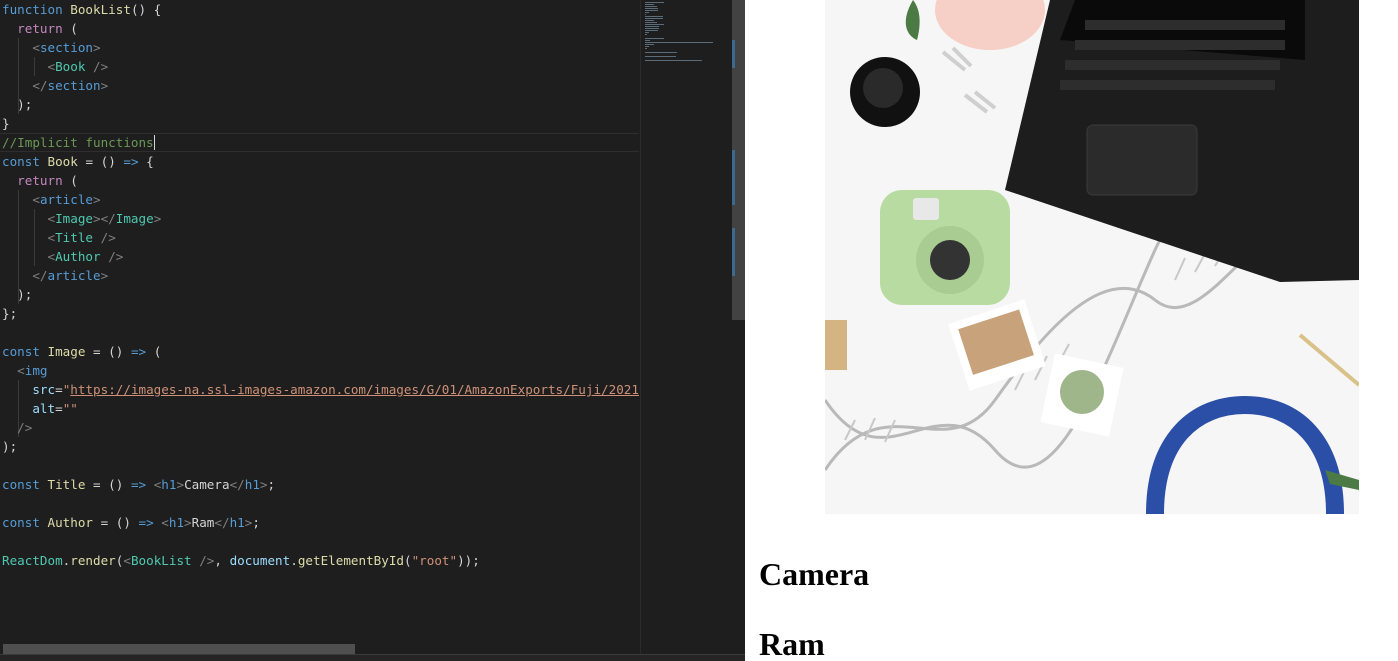  What do you see at coordinates (372, 657) in the screenshot?
I see `editor-bottom-border` at bounding box center [372, 657].